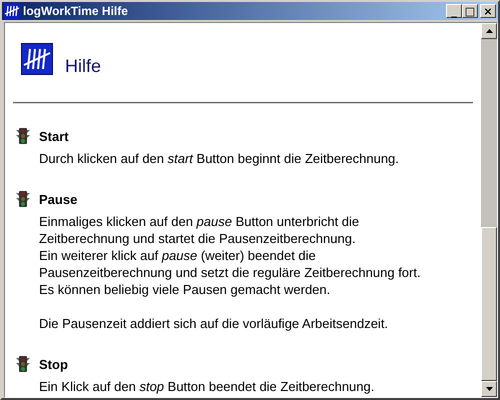  What do you see at coordinates (214, 323) in the screenshot?
I see `help-text: Die Pausenzeit addiert sich auf die vorläufige Arbeitsendzeit.` at bounding box center [214, 323].